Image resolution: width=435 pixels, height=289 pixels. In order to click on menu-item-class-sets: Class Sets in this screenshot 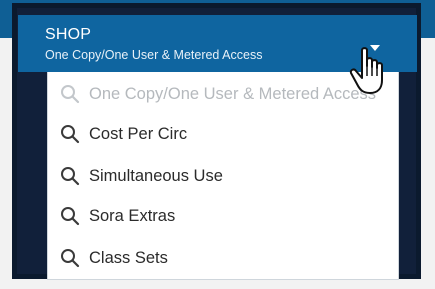, I will do `click(225, 258)`.